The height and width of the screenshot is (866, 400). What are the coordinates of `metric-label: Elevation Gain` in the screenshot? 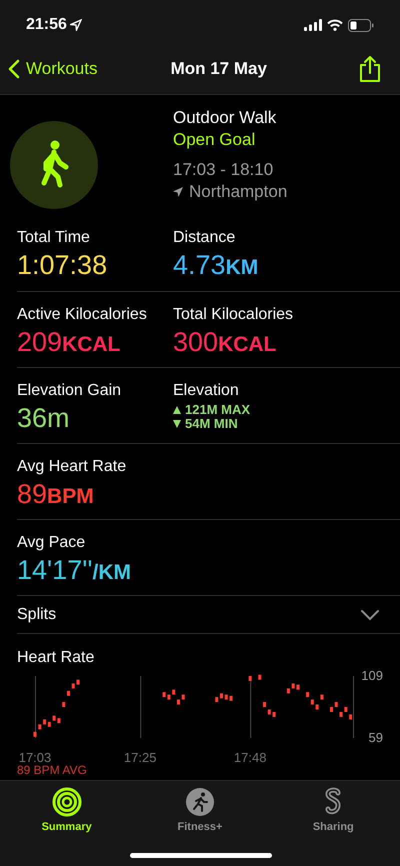 It's located at (69, 391).